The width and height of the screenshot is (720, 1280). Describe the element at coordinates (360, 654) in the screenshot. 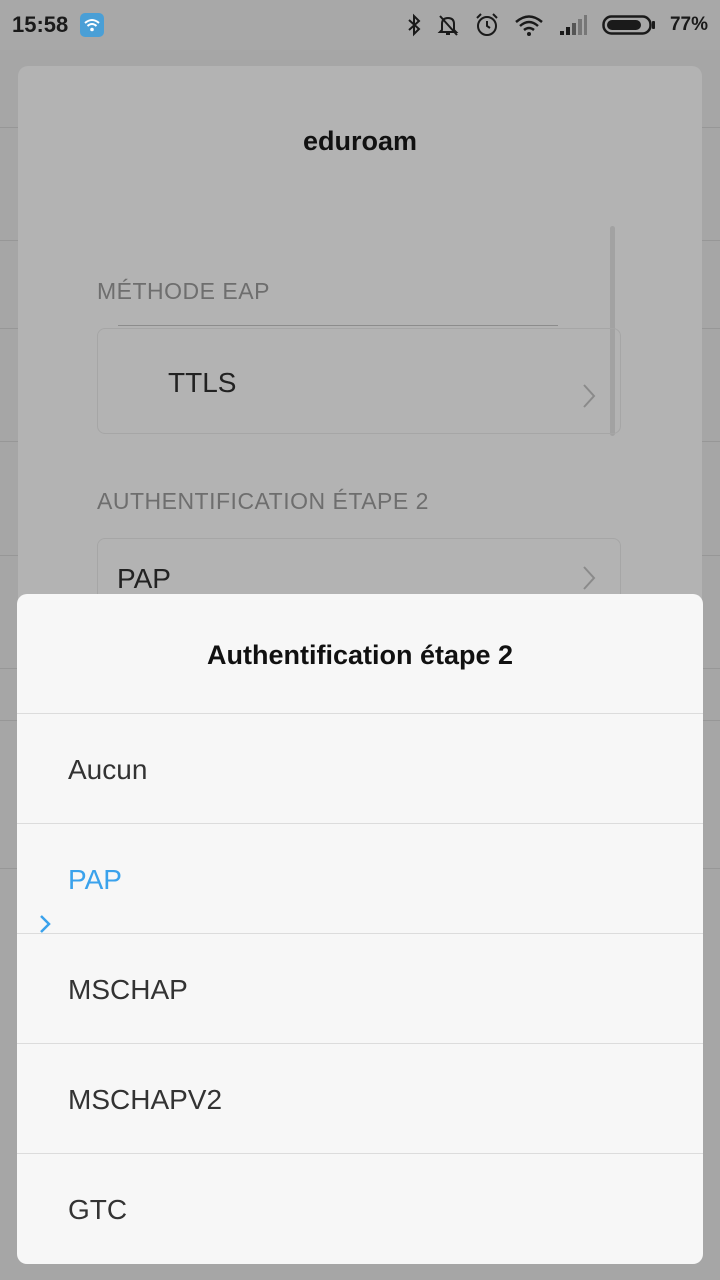

I see `sheet-title: Authentification étape 2` at that location.